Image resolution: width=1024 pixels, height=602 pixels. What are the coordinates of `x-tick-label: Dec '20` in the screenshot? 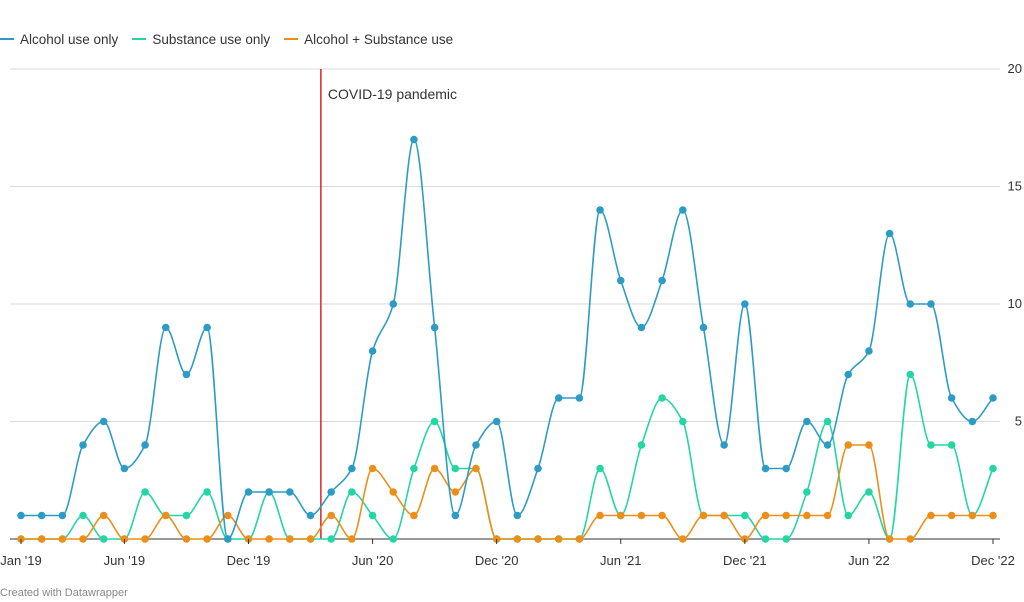 It's located at (497, 560).